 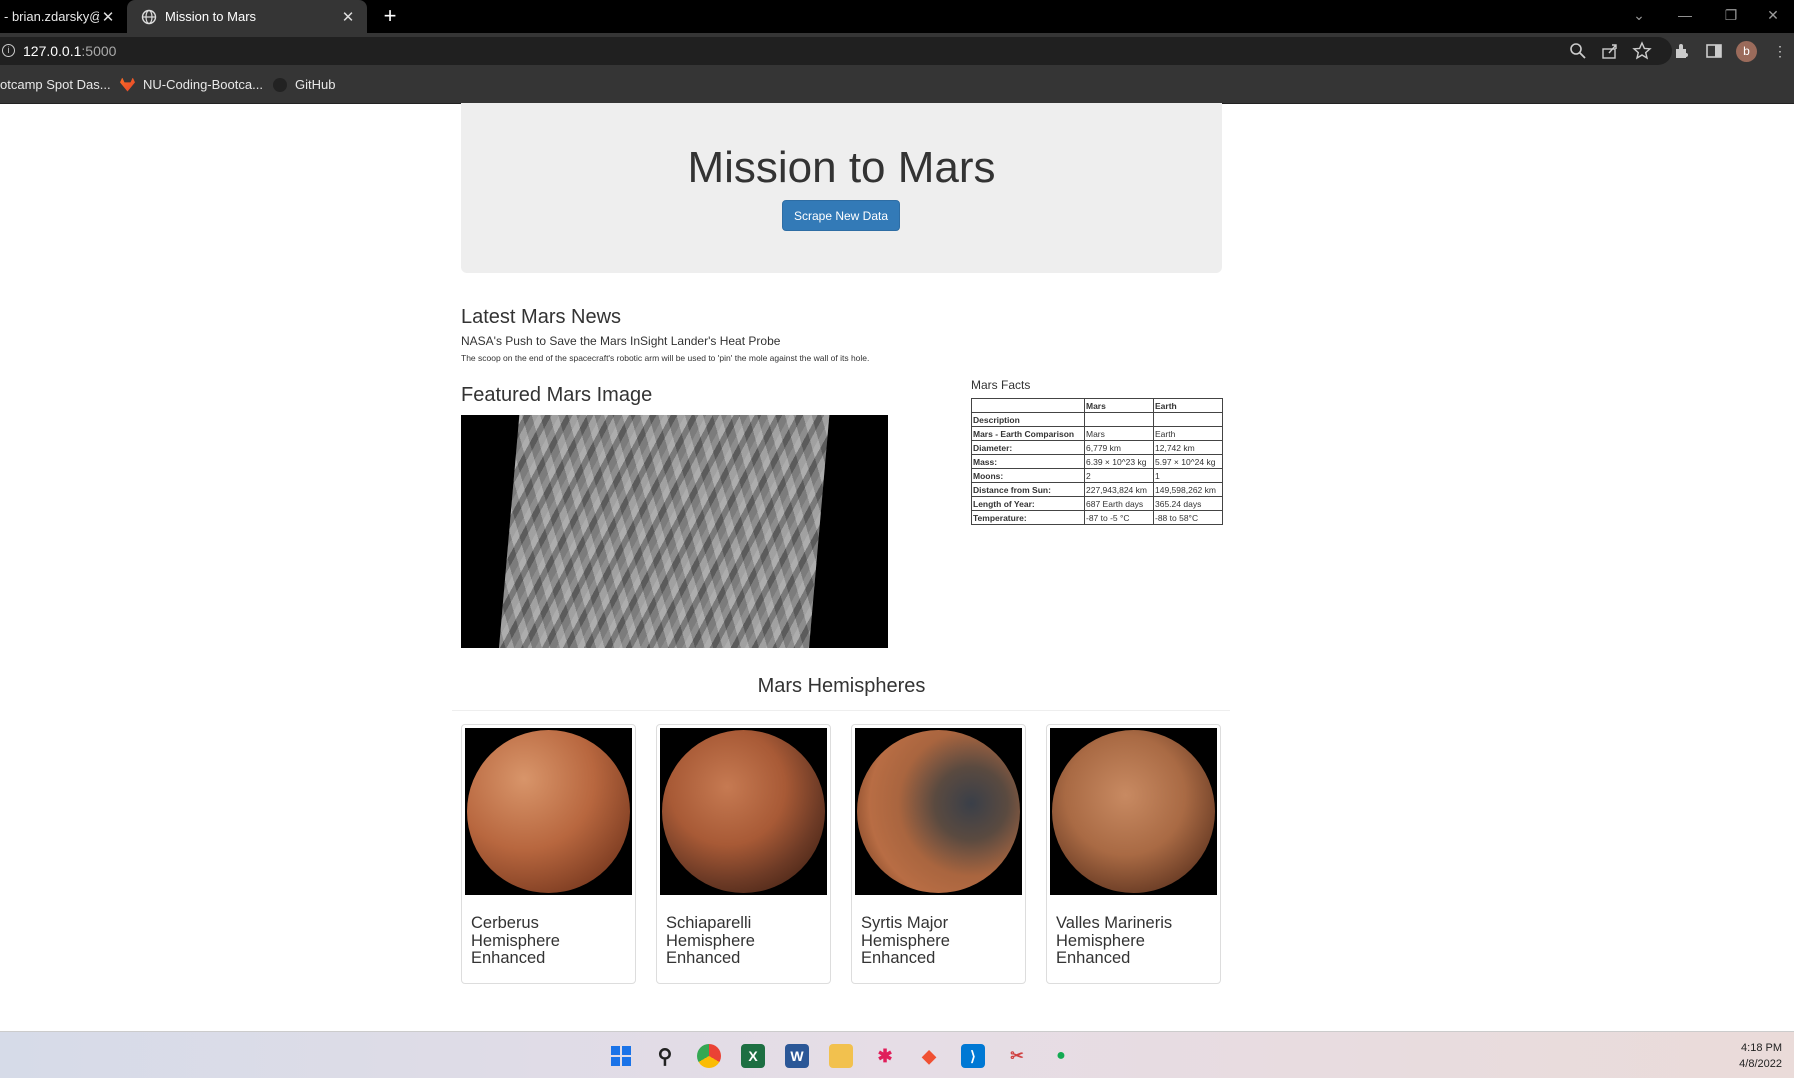 I want to click on clock-date: 4/8/2022, so click(x=1760, y=1064).